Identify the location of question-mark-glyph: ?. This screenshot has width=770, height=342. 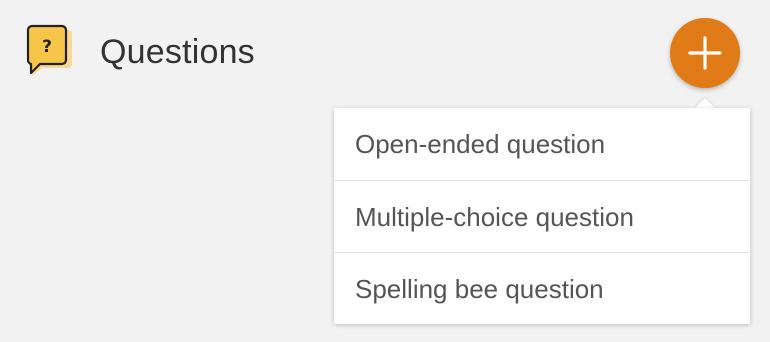
(47, 47).